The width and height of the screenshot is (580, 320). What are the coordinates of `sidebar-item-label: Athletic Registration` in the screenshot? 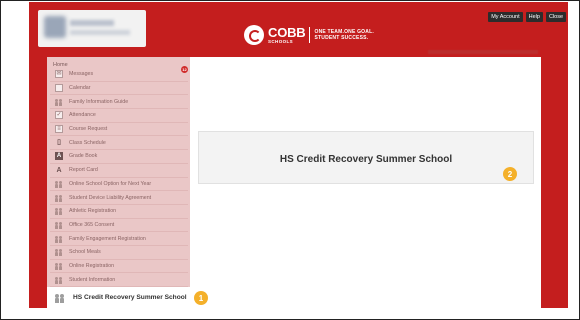 It's located at (93, 211).